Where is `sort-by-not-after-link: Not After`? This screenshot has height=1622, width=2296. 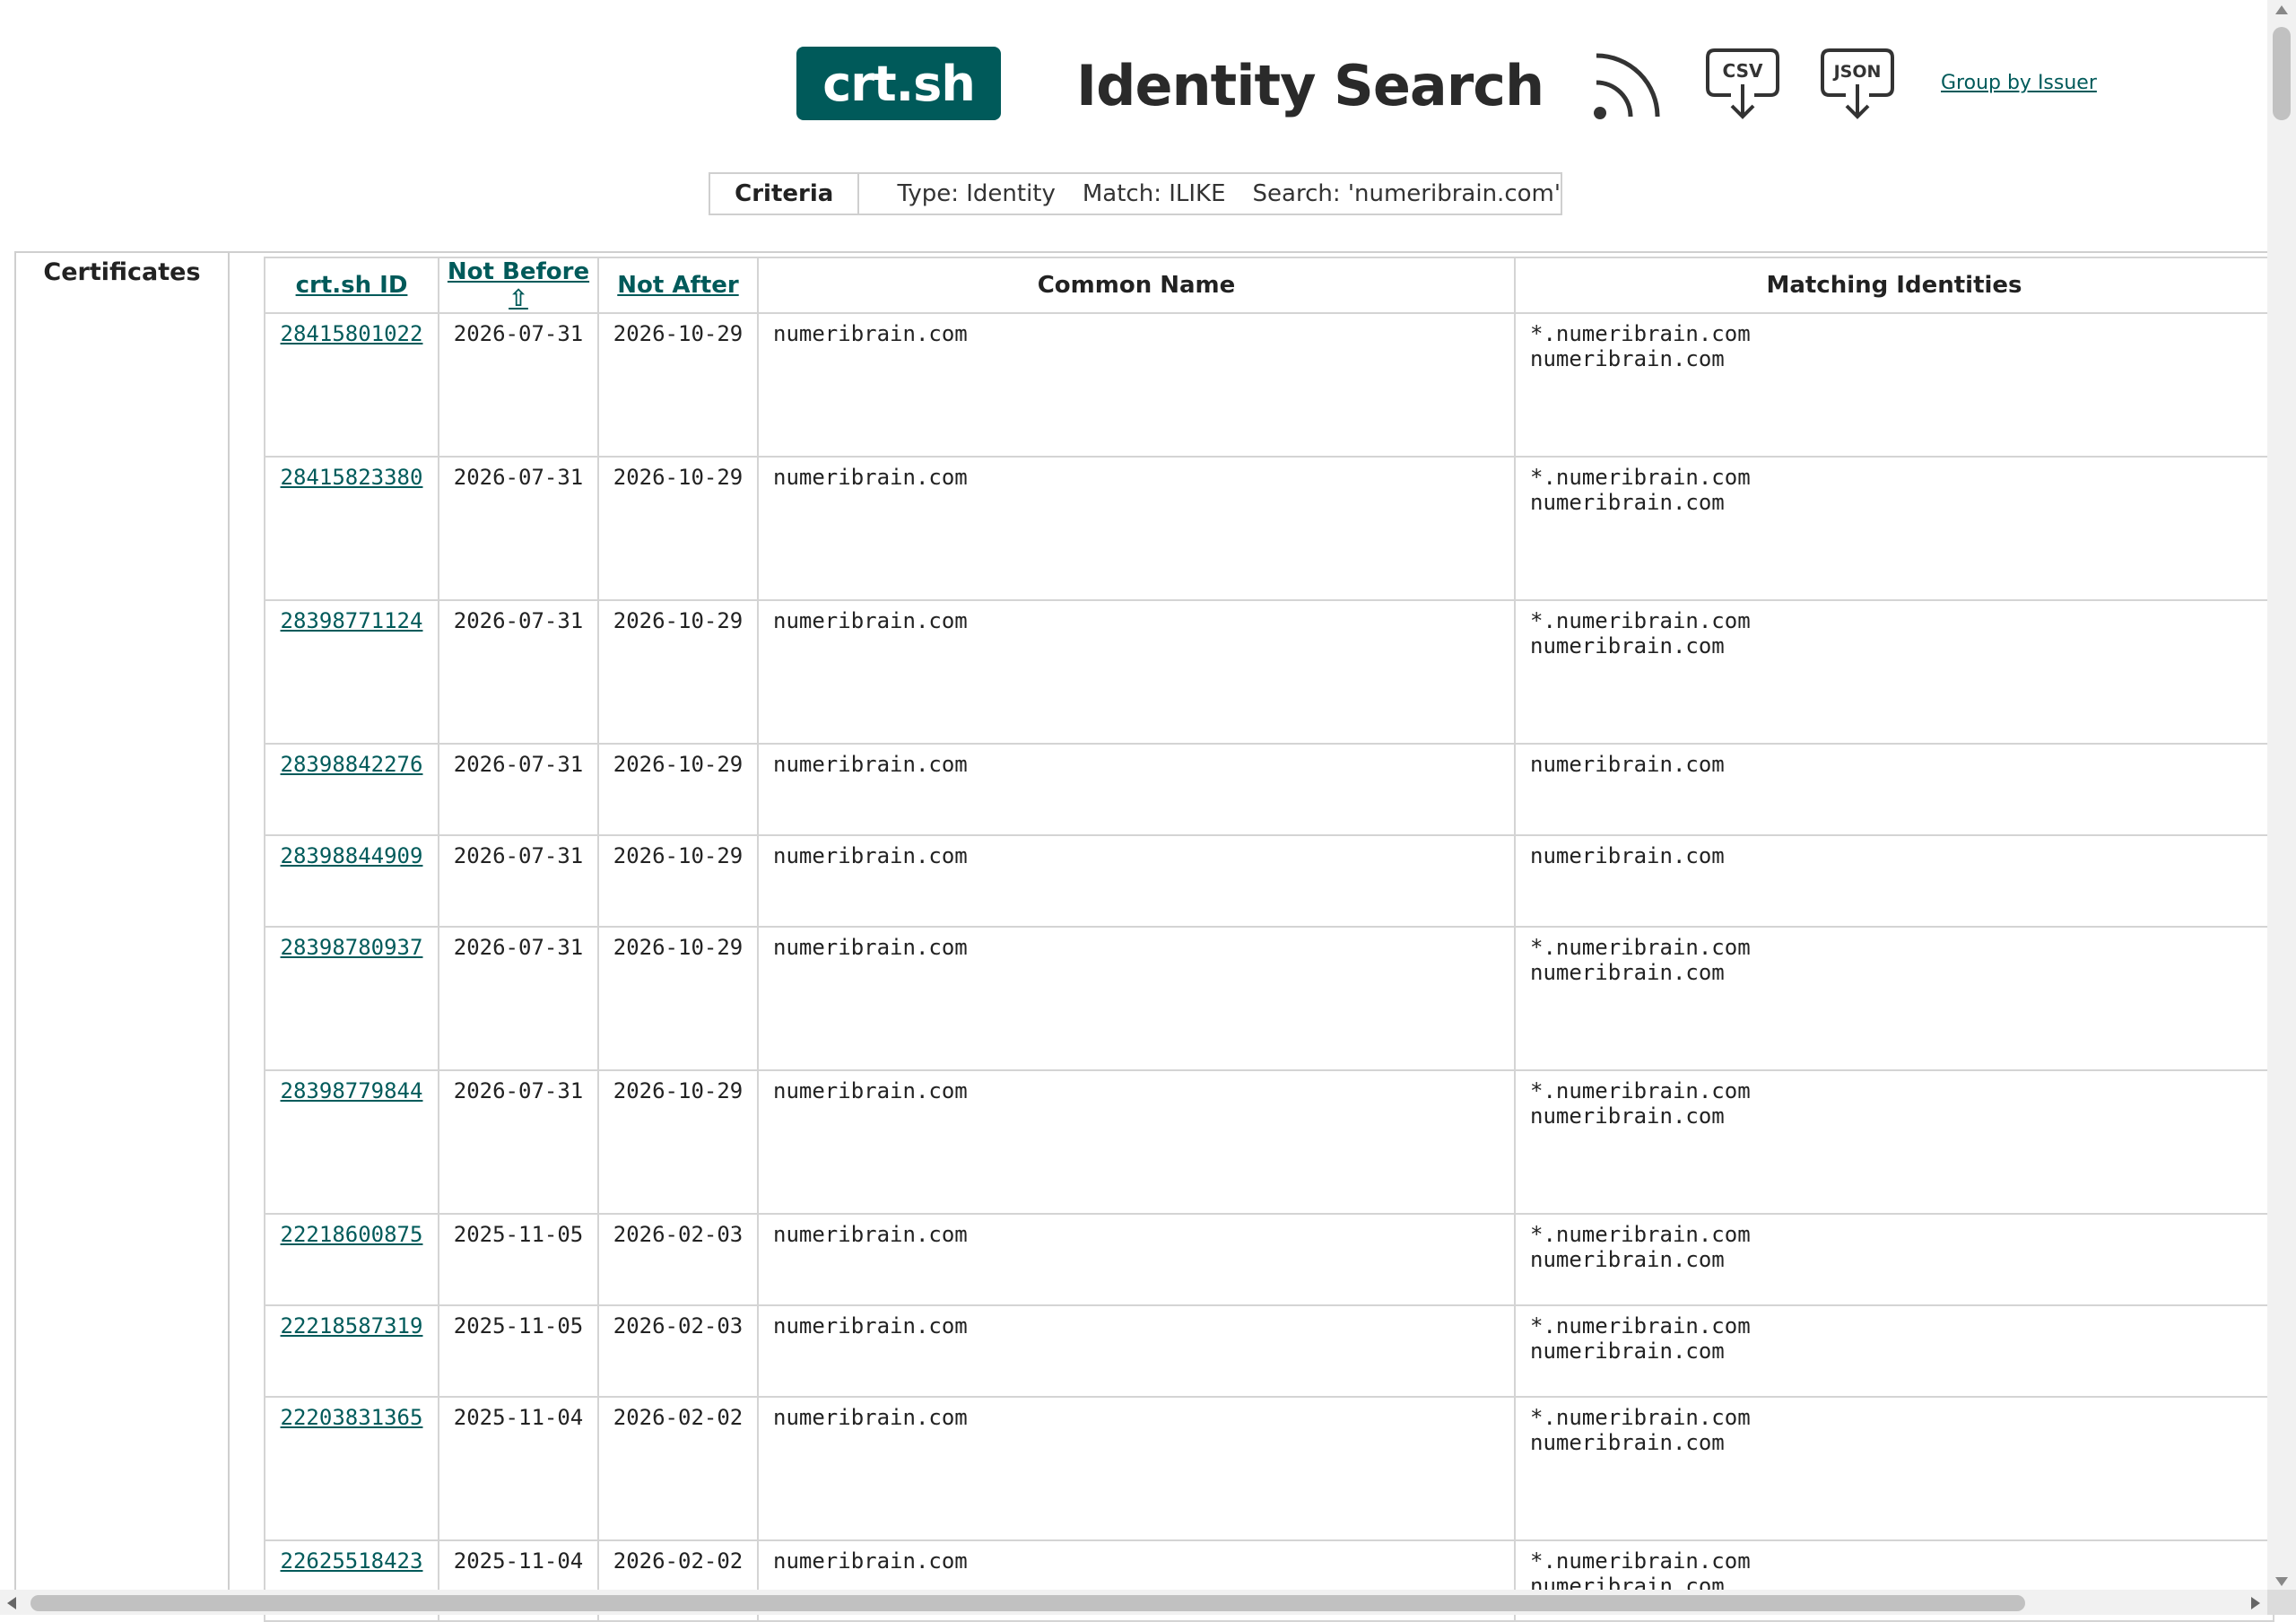 sort-by-not-after-link: Not After is located at coordinates (677, 285).